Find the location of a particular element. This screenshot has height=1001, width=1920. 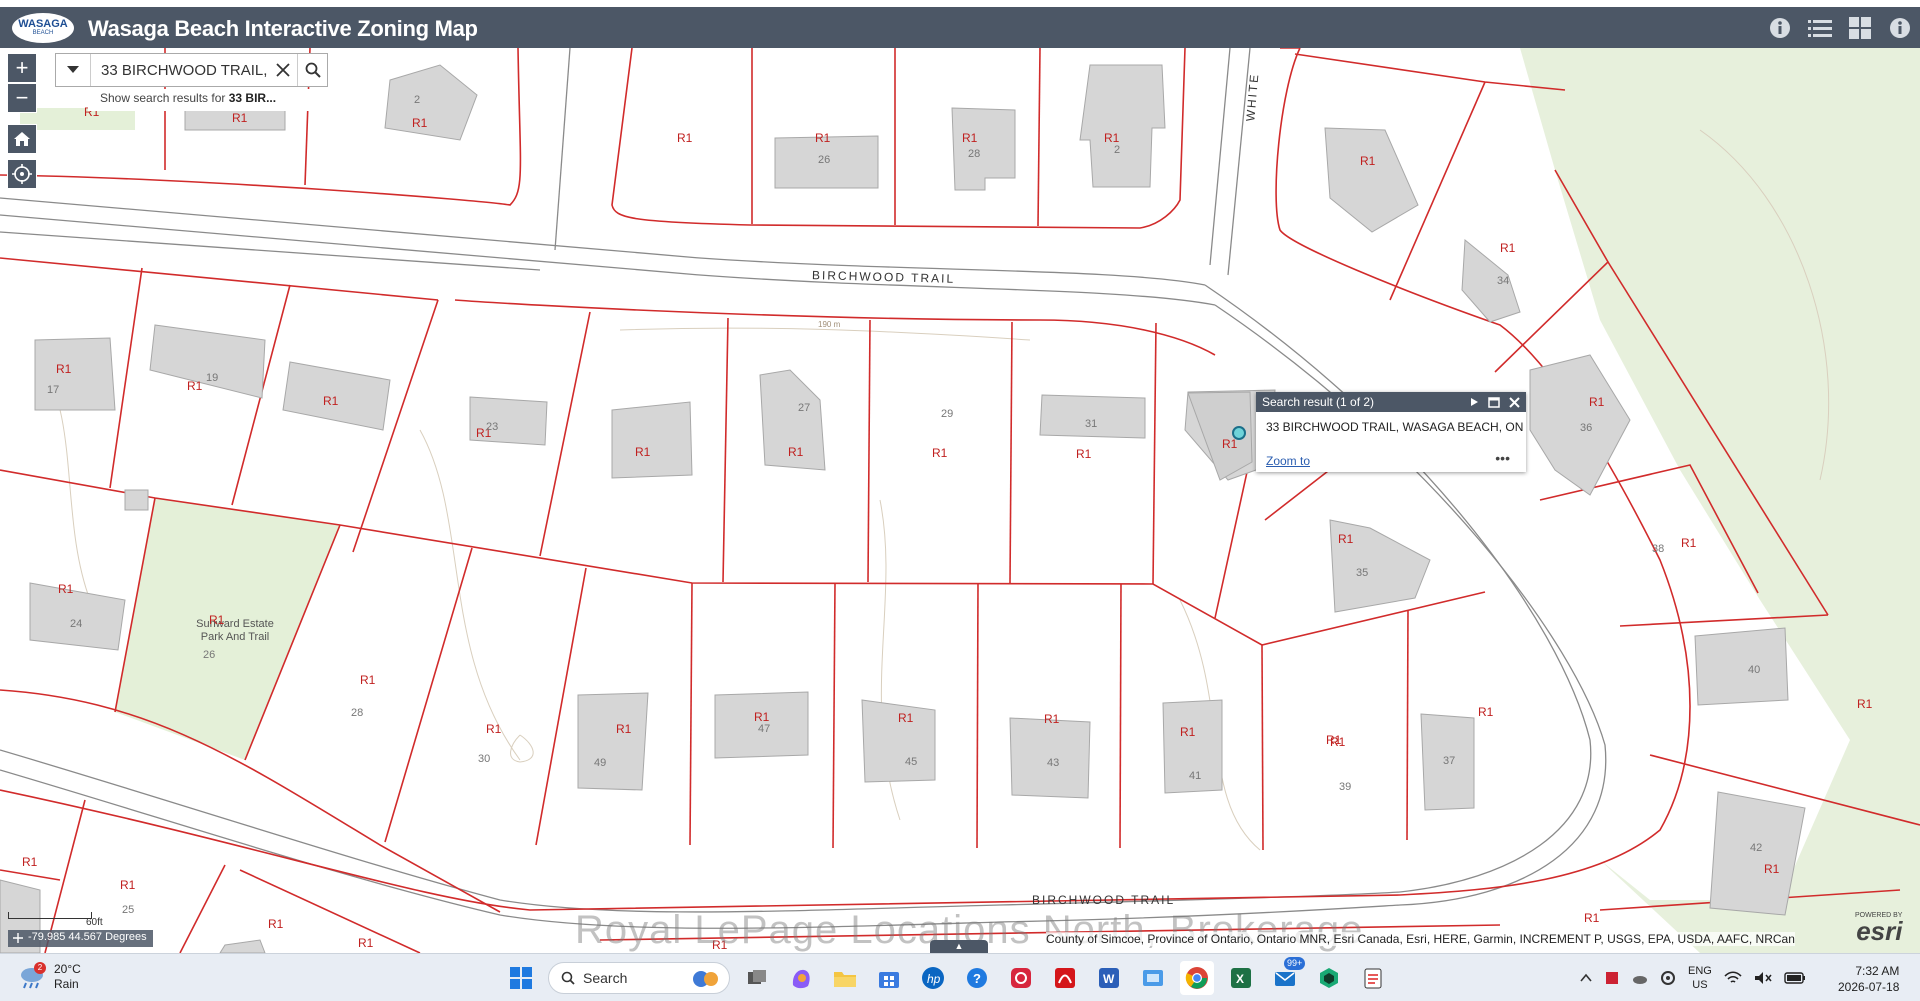

security-app-icon is located at coordinates (1021, 978).